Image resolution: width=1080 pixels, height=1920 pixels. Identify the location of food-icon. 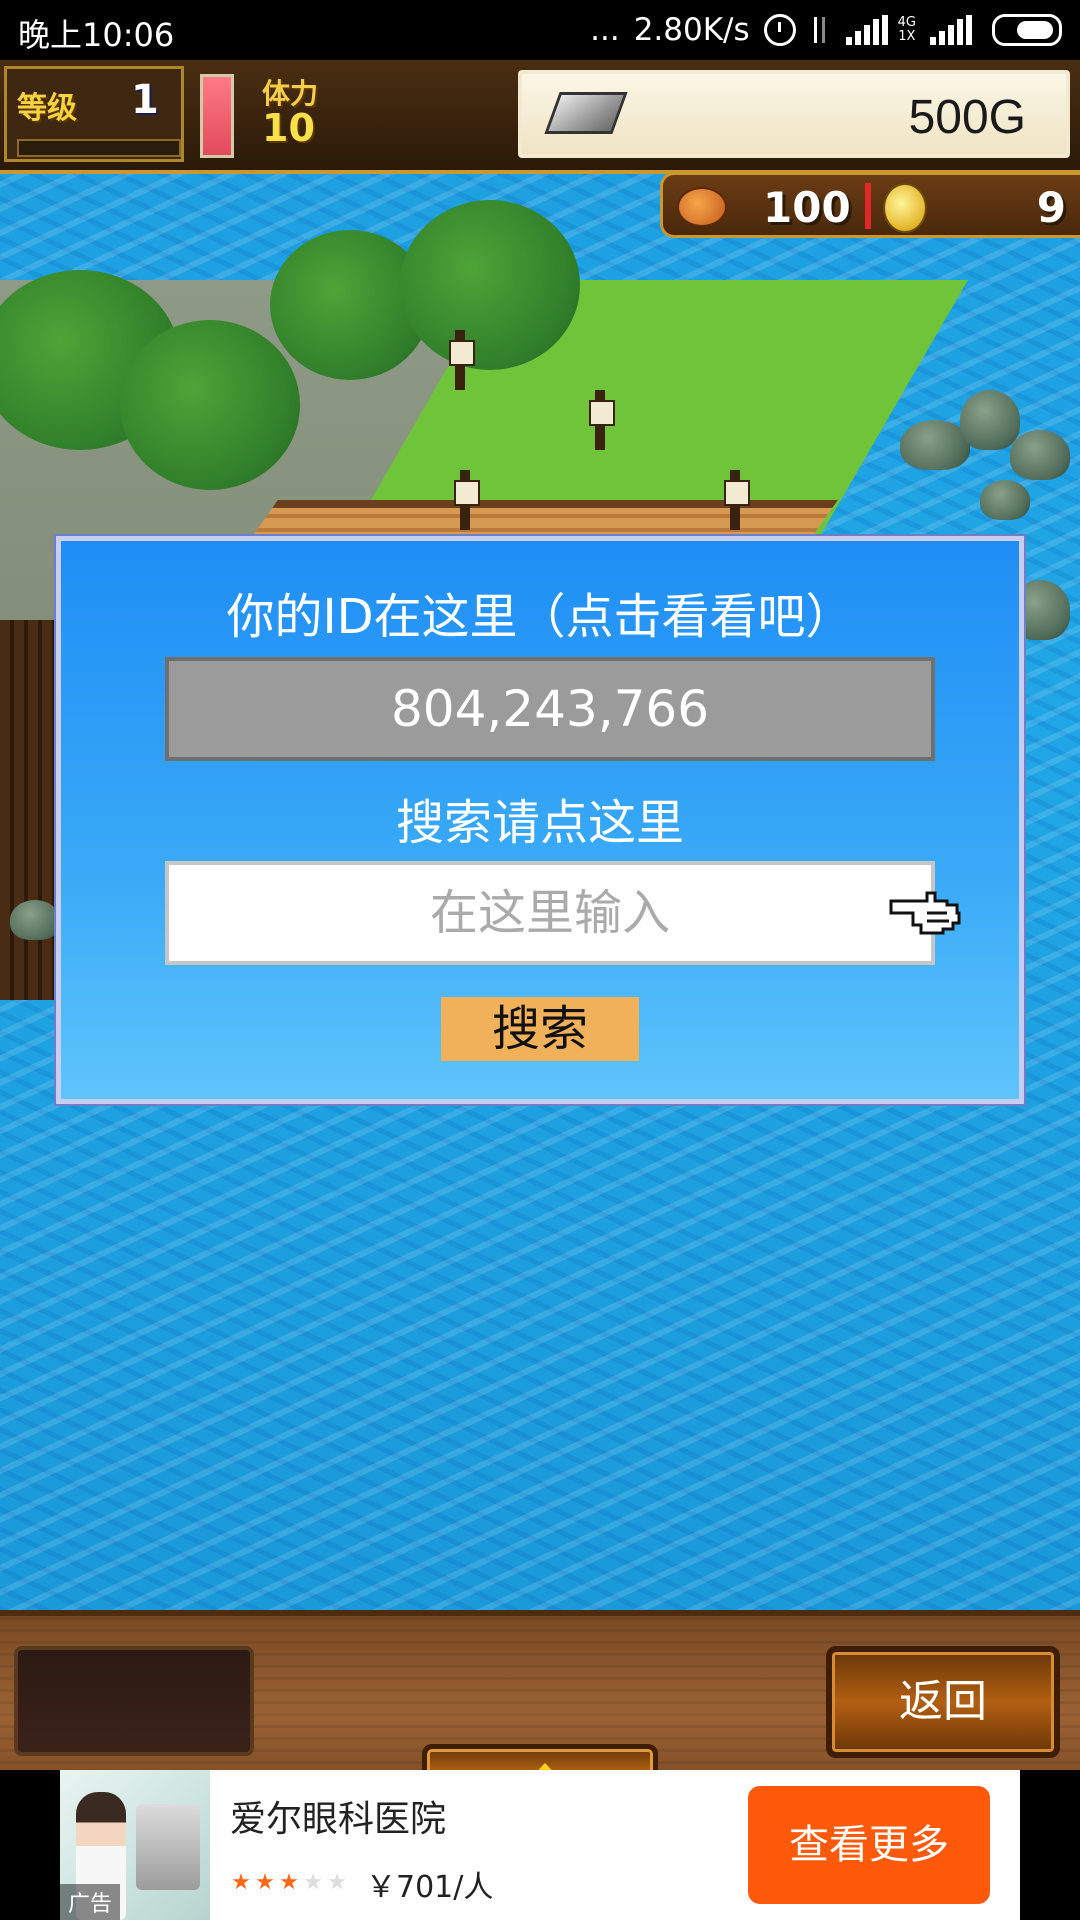
(702, 207).